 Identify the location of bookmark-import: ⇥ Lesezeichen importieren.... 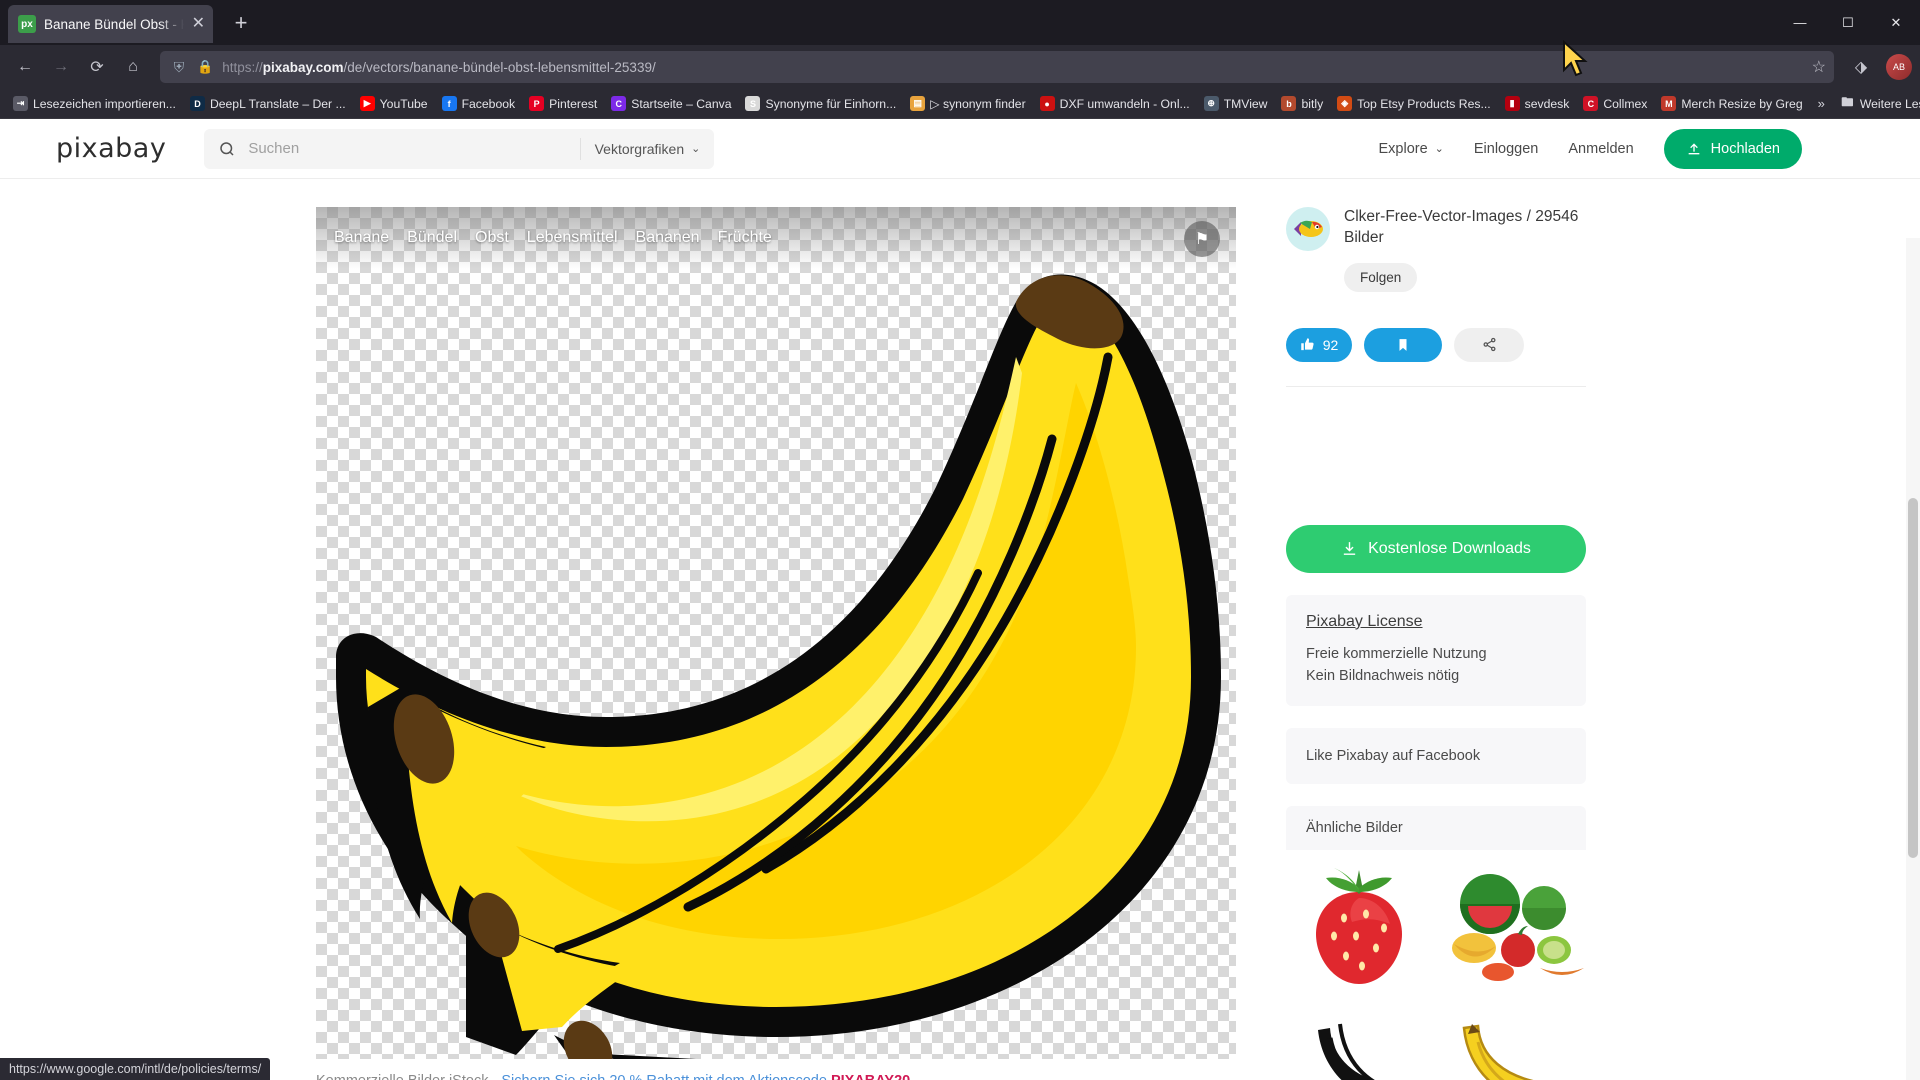
(94, 103).